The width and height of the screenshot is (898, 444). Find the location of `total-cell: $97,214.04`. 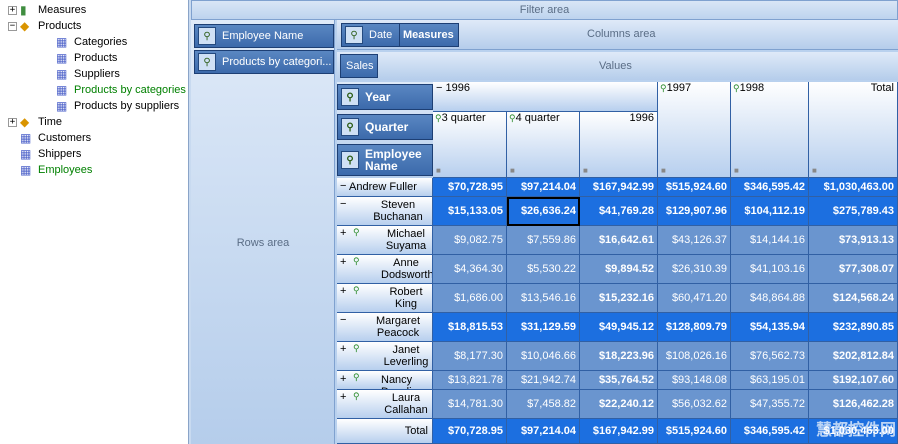

total-cell: $97,214.04 is located at coordinates (543, 431).